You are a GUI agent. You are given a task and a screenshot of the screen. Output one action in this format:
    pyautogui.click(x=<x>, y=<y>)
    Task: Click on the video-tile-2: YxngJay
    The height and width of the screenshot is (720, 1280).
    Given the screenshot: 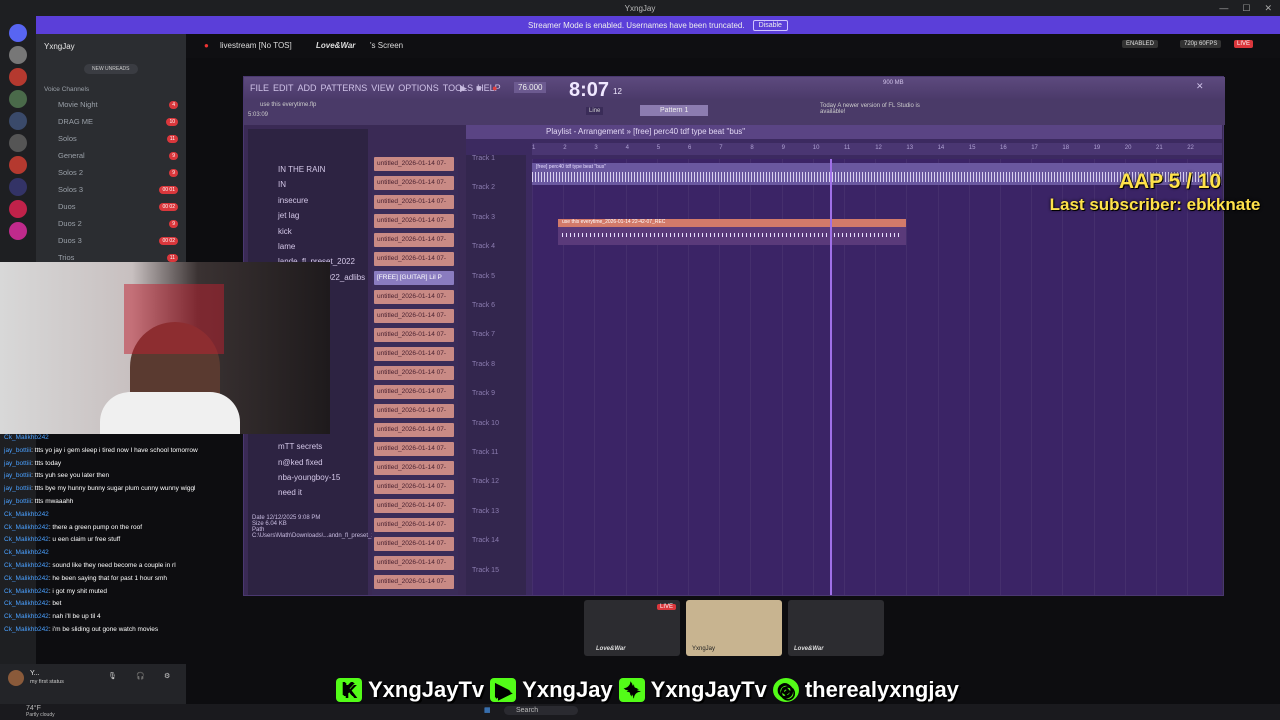 What is the action you would take?
    pyautogui.click(x=734, y=628)
    